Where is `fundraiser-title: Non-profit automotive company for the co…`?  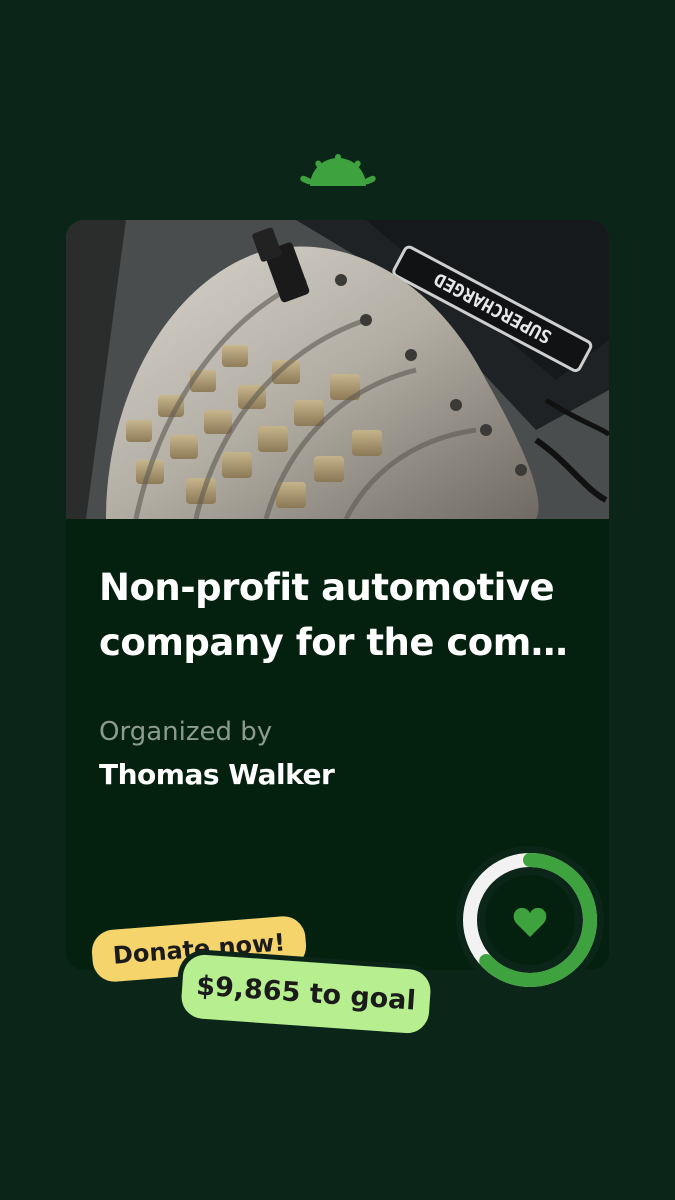
fundraiser-title: Non-profit automotive company for the co… is located at coordinates (339, 615).